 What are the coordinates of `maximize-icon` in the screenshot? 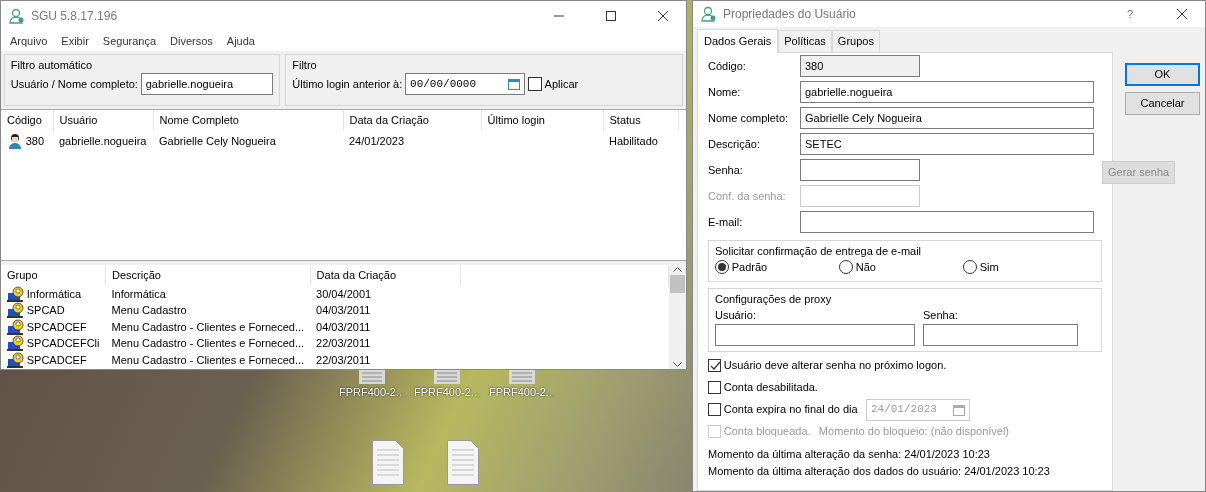 It's located at (611, 16).